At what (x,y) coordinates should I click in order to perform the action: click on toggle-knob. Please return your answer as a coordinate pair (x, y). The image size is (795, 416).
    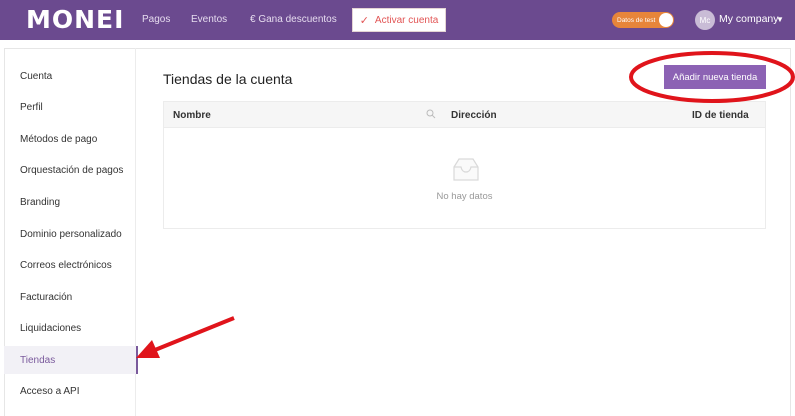
    Looking at the image, I should click on (666, 20).